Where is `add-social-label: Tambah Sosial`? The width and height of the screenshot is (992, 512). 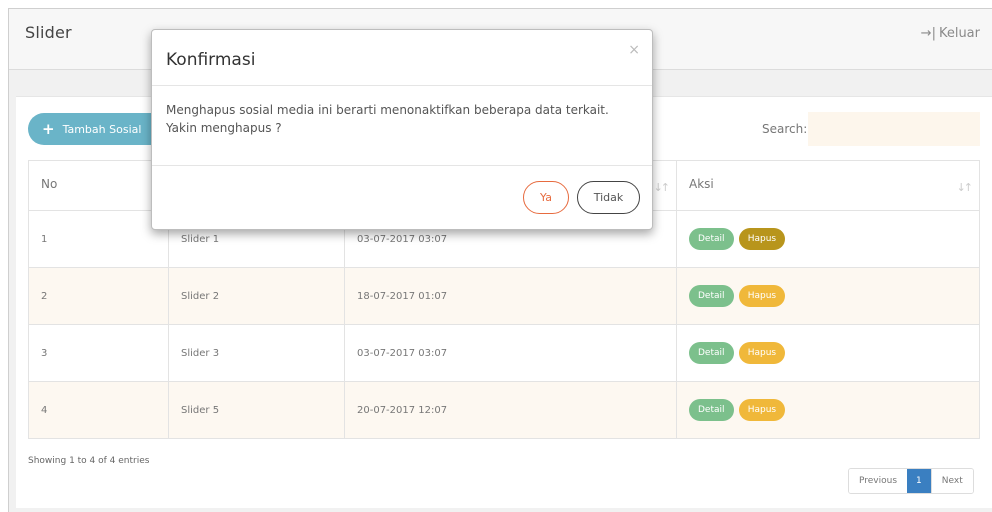
add-social-label: Tambah Sosial is located at coordinates (102, 129).